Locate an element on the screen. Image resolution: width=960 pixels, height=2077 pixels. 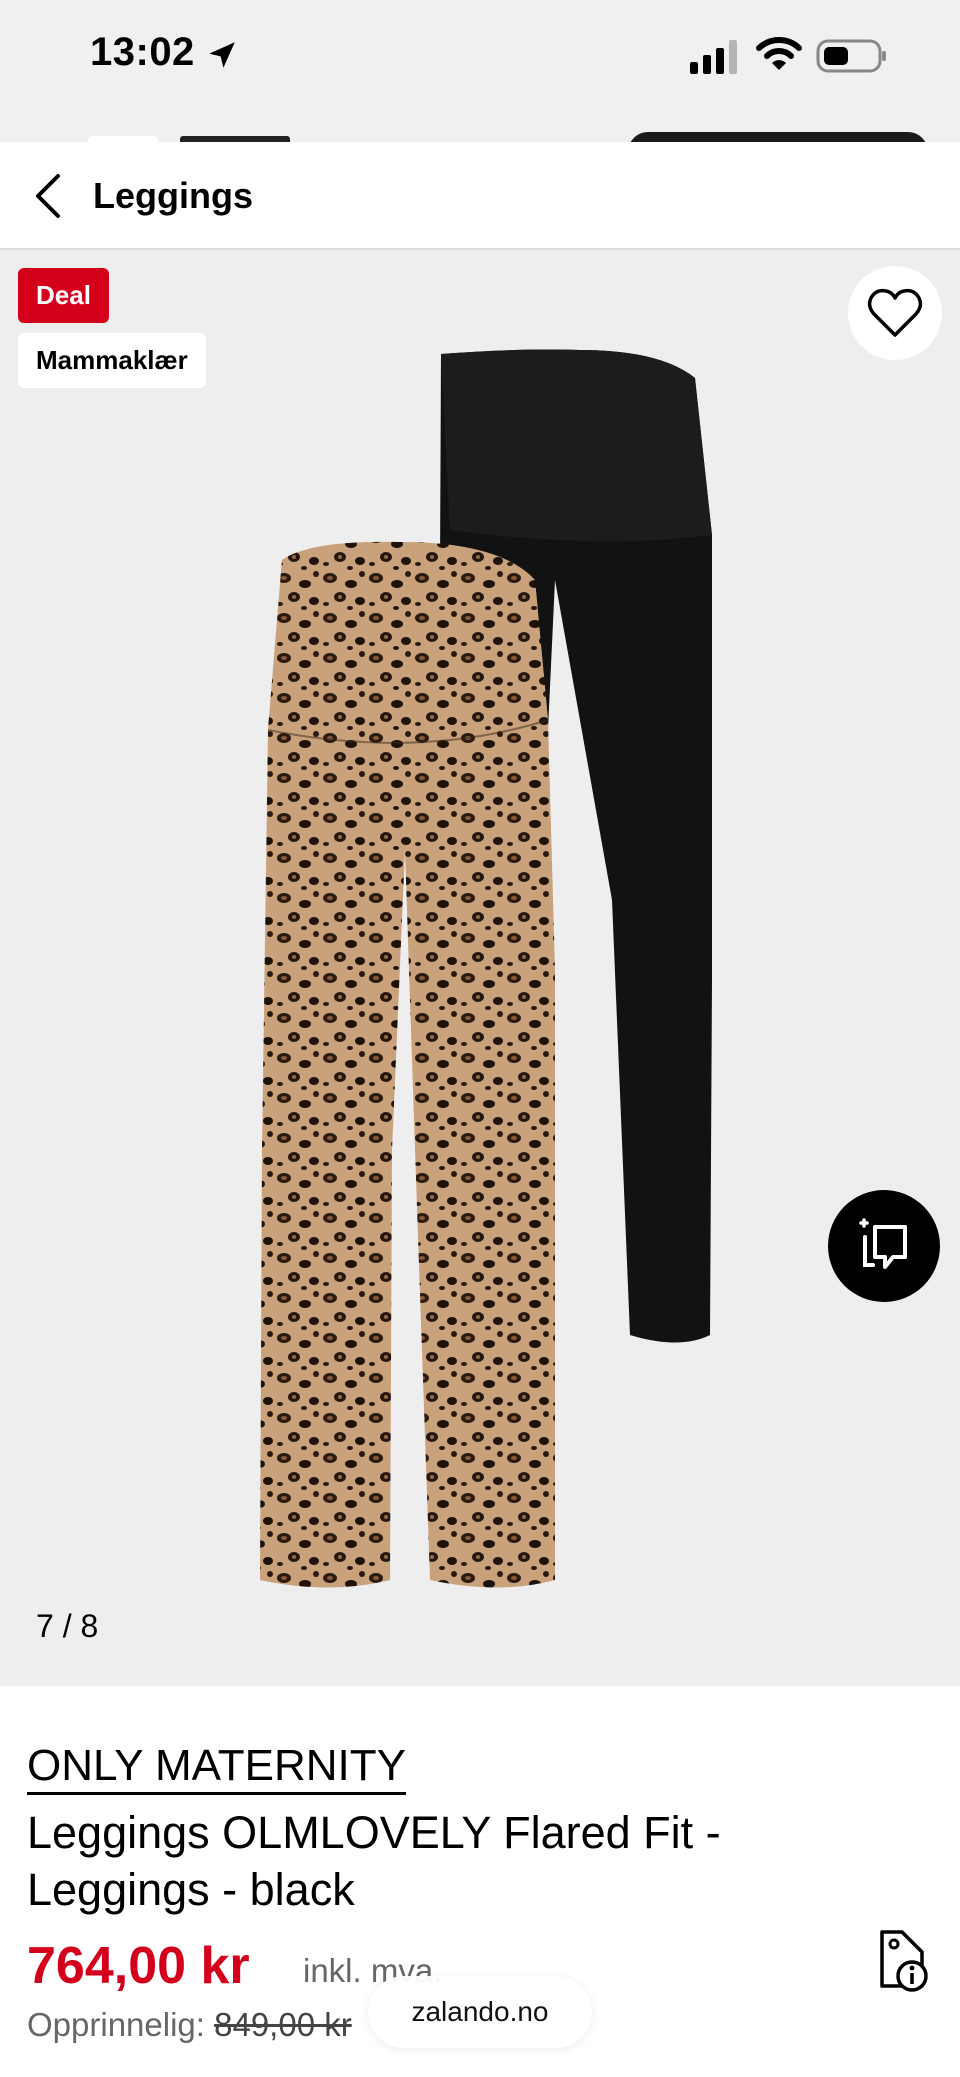
browser-url-bar: zalando.no is located at coordinates (480, 2012).